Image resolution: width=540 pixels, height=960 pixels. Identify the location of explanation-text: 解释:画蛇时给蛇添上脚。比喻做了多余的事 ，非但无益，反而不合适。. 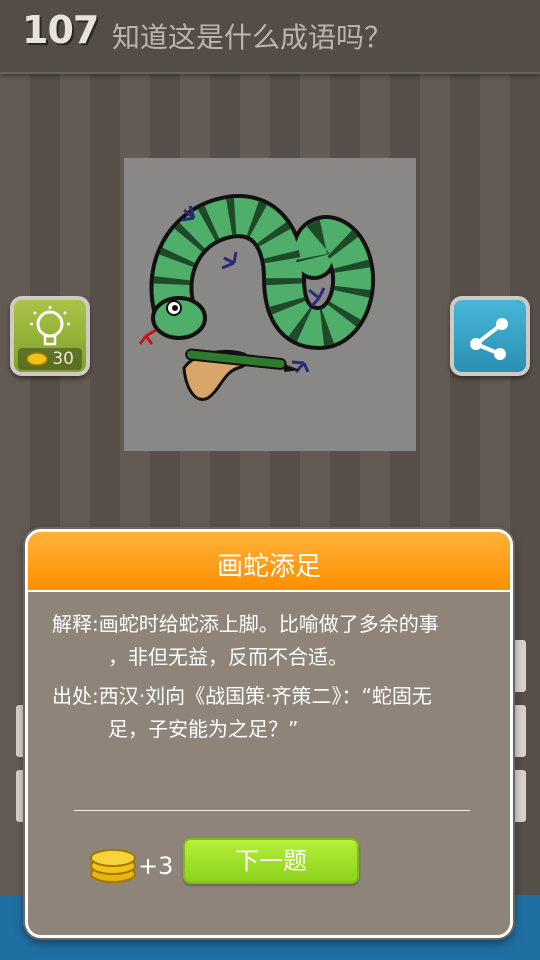
(272, 641).